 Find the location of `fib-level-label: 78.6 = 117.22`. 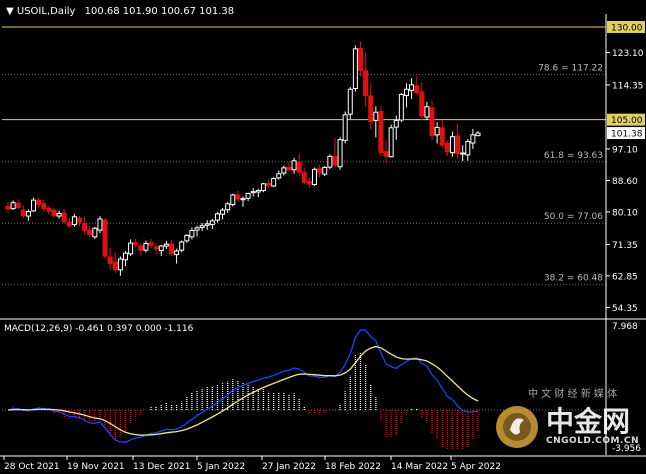

fib-level-label: 78.6 = 117.22 is located at coordinates (570, 68).